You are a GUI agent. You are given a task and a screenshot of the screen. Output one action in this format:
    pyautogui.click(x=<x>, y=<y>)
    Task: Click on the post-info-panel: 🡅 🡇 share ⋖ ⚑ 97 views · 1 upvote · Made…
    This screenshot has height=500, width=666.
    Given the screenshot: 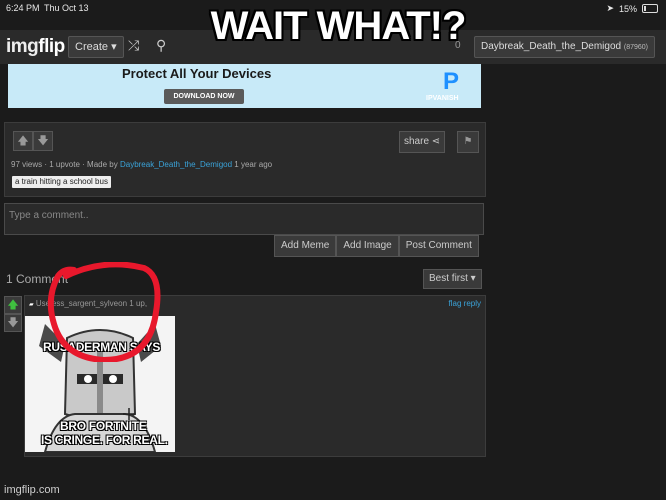 What is the action you would take?
    pyautogui.click(x=245, y=159)
    